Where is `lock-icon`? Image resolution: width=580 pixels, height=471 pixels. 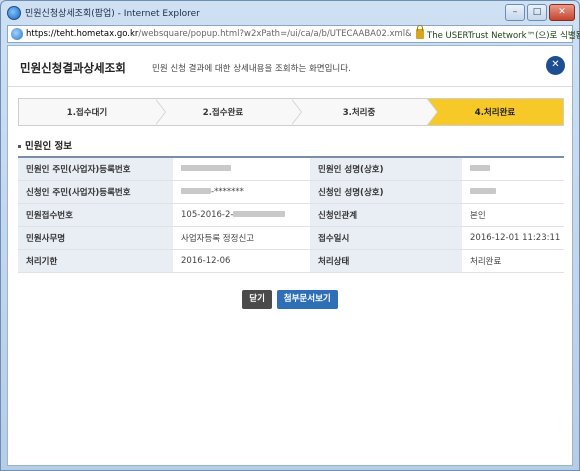
lock-icon is located at coordinates (420, 32).